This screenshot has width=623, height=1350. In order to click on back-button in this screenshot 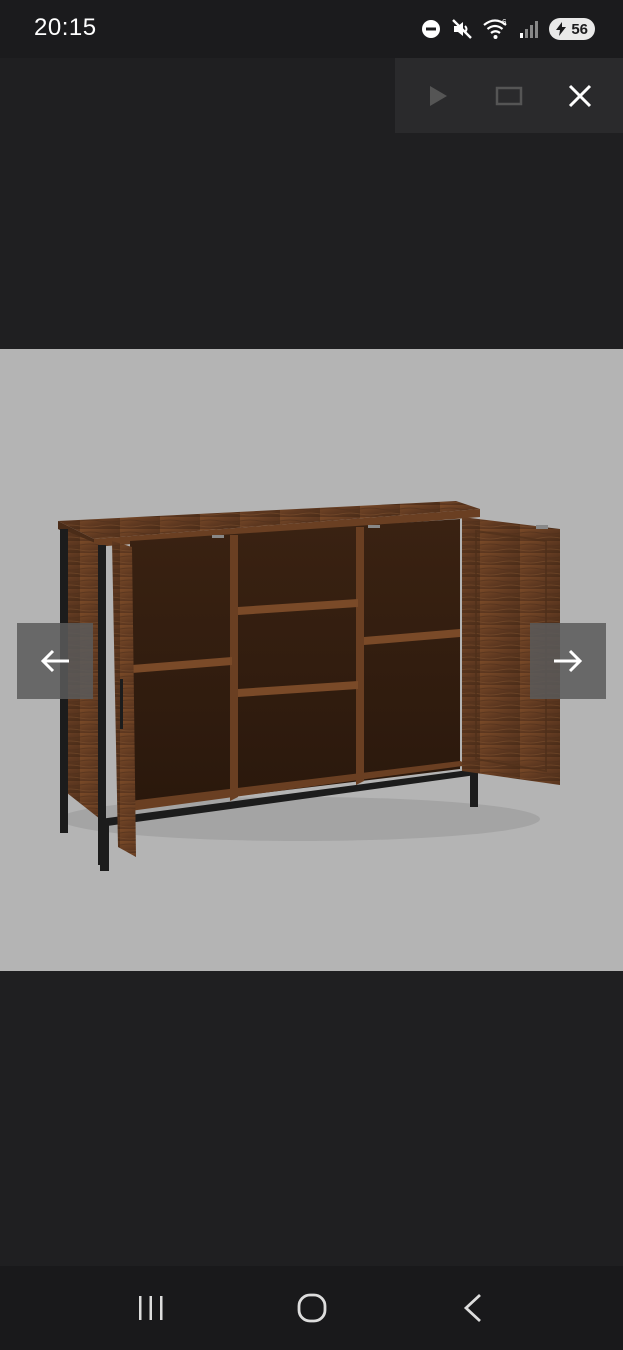, I will do `click(473, 1308)`.